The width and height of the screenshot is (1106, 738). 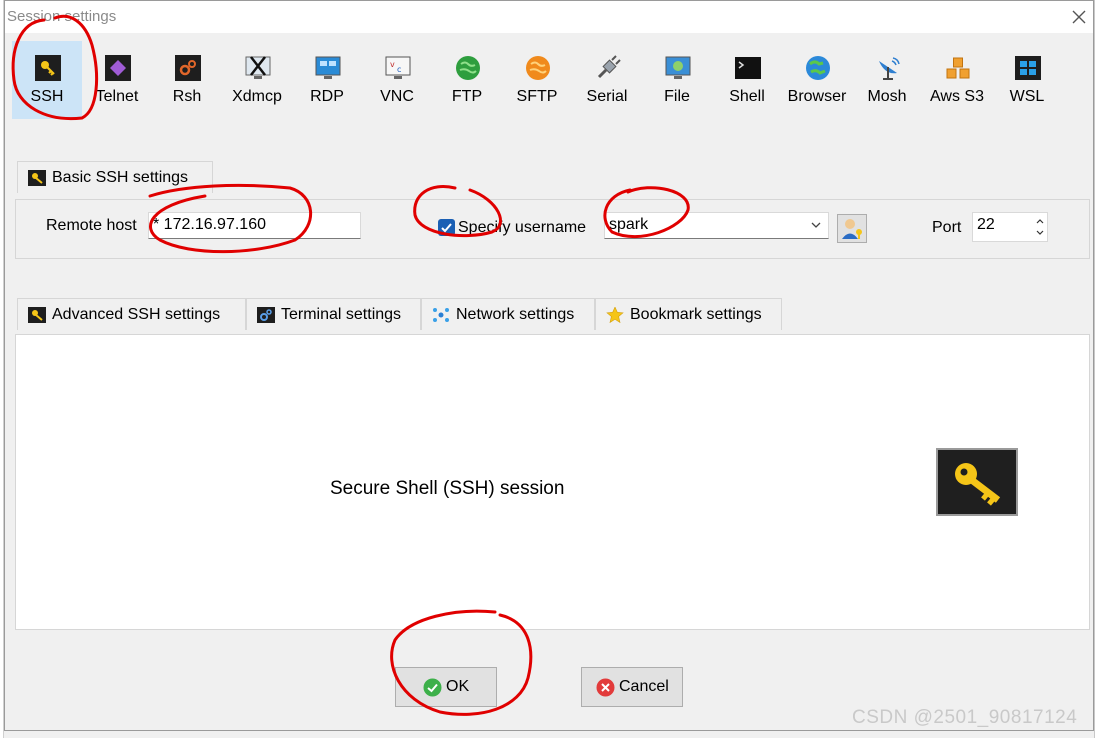 I want to click on vnc-icon: v c, so click(x=398, y=67).